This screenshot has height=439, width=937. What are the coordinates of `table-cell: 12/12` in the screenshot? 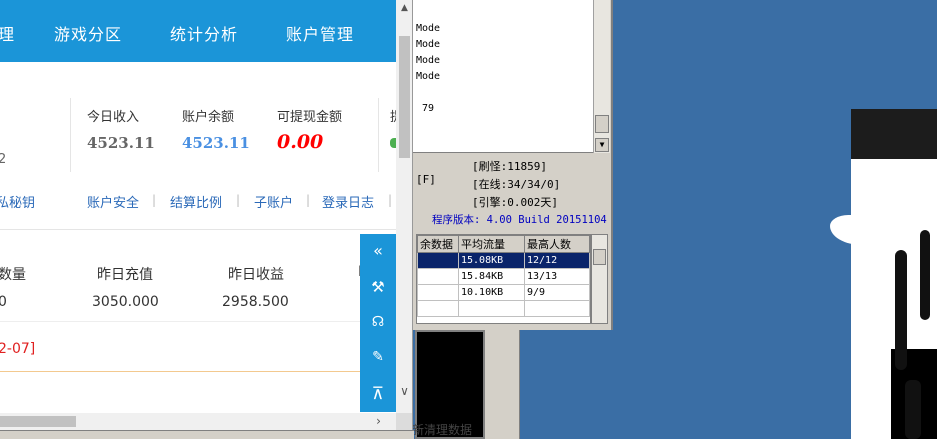 It's located at (557, 260).